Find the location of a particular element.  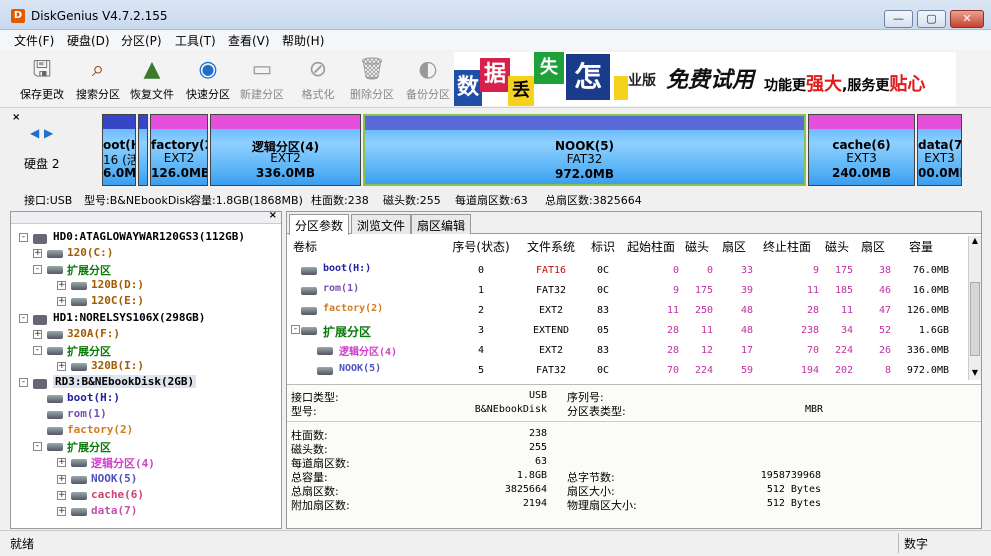

partition-factory: factory(2)EXT2126.0MB is located at coordinates (179, 150).